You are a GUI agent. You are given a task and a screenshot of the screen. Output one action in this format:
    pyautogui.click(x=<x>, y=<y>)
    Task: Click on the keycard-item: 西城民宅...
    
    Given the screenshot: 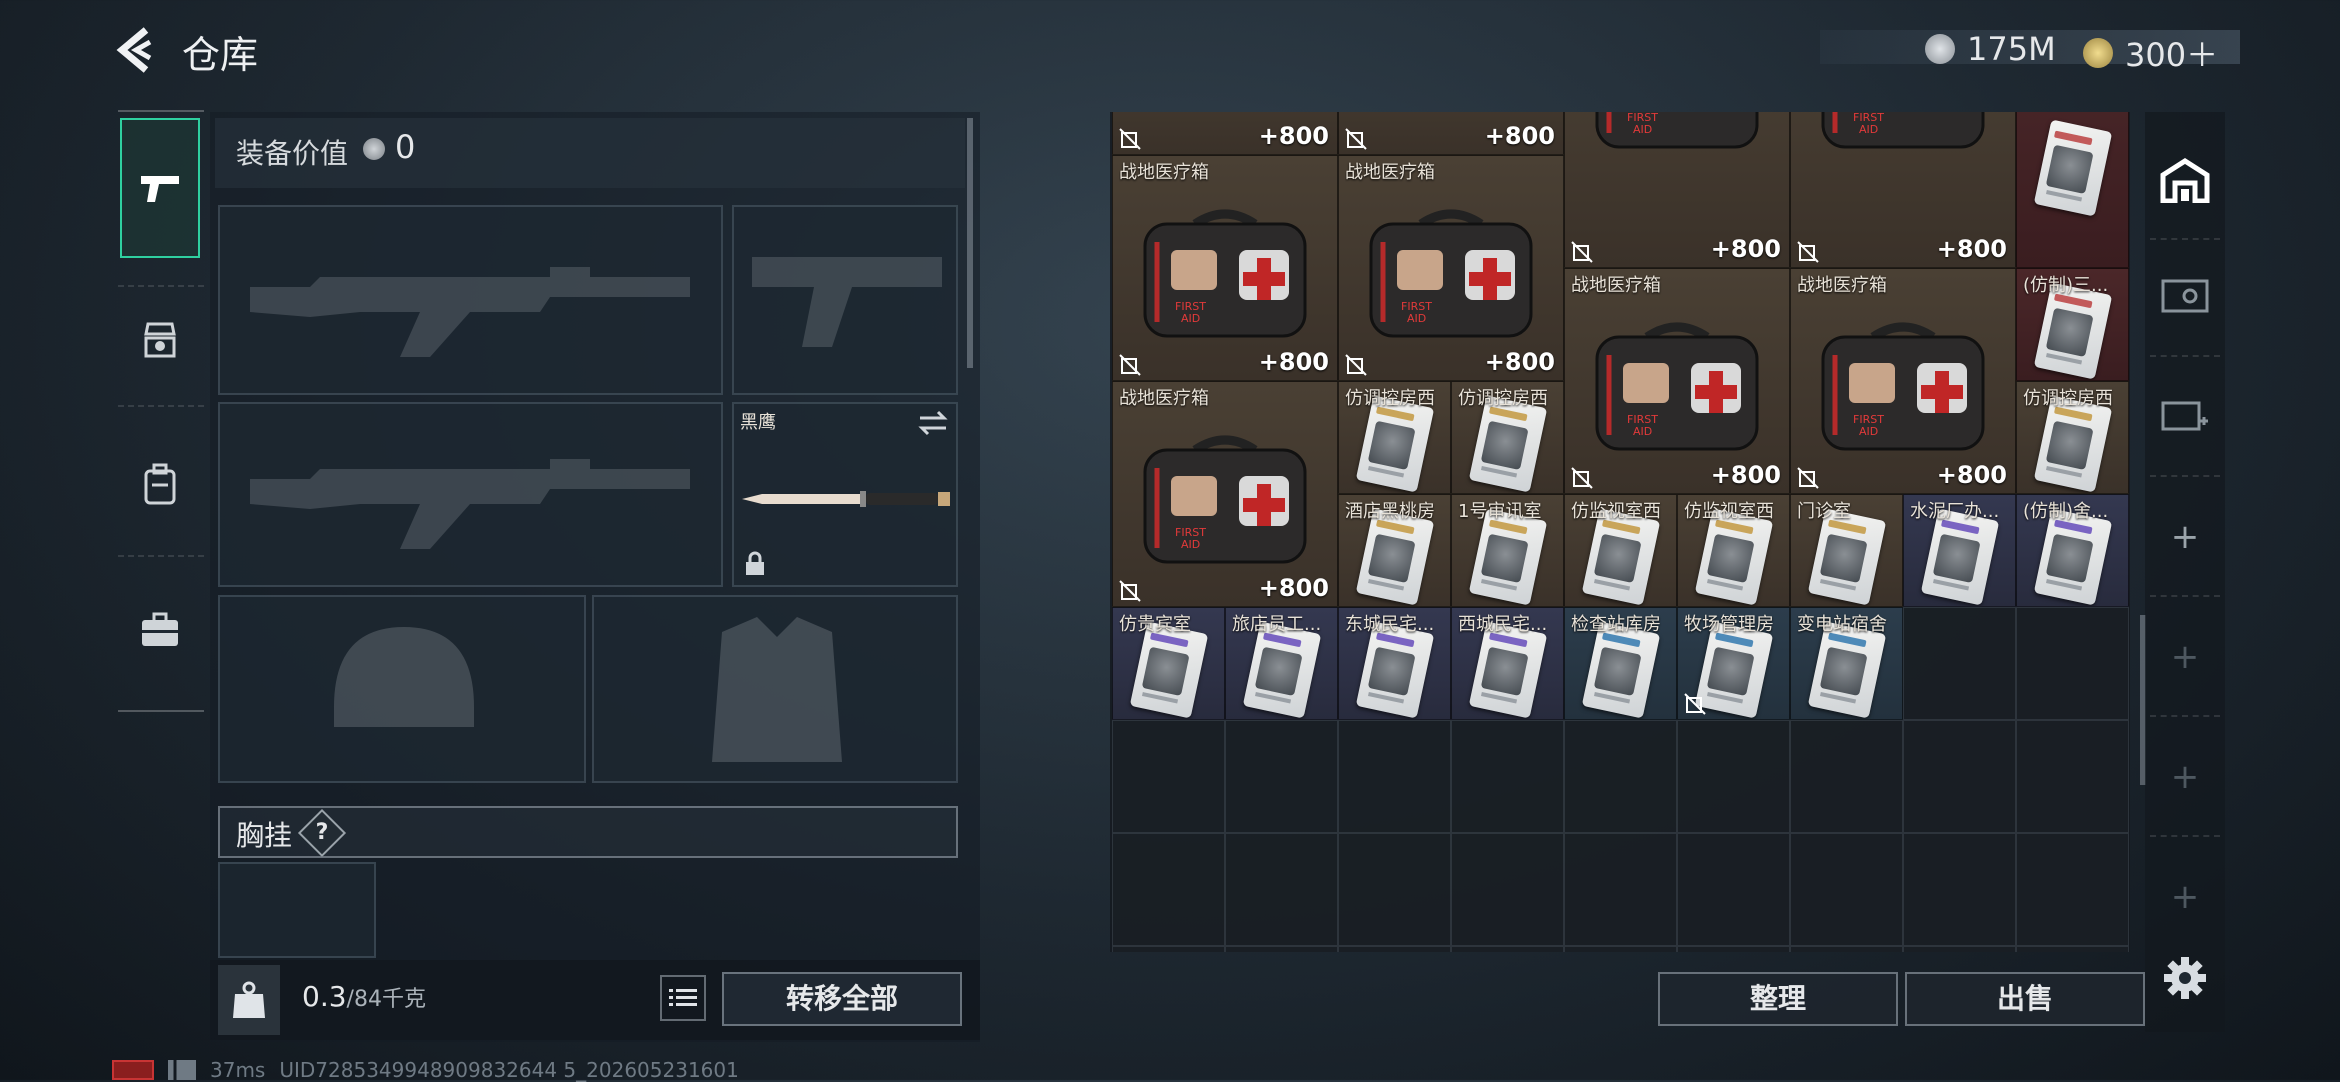 What is the action you would take?
    pyautogui.click(x=1507, y=663)
    